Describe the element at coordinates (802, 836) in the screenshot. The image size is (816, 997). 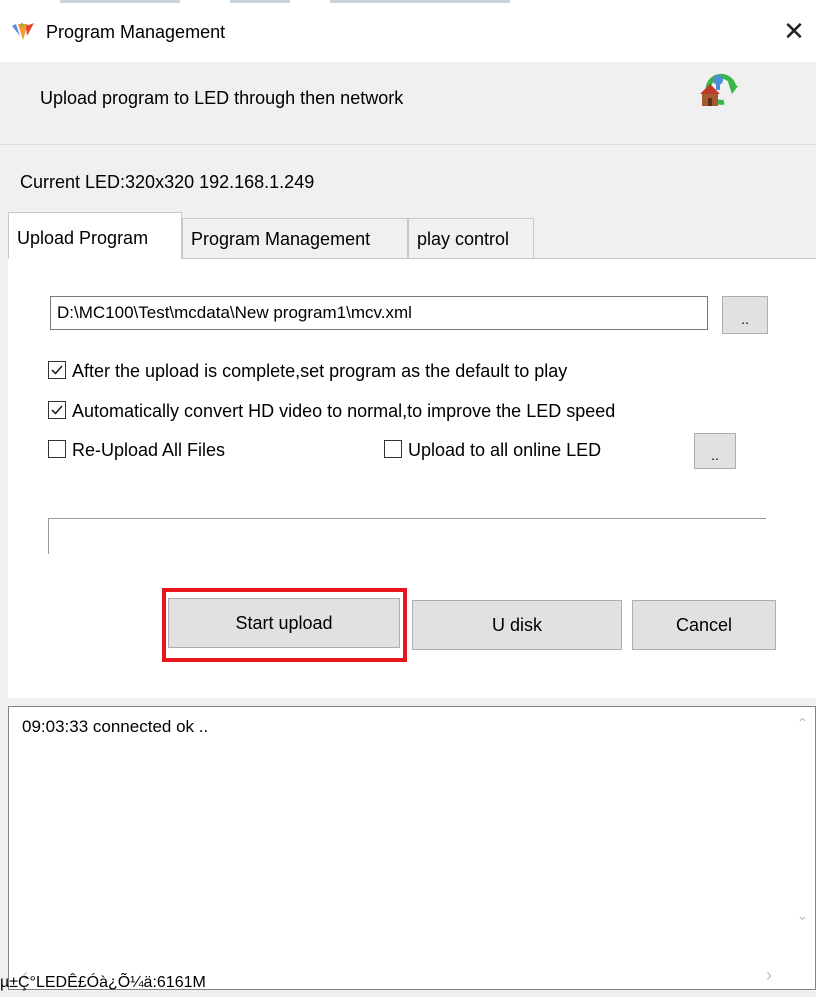
I see `log-vertical-scrollbar: ⌃ ⌄` at that location.